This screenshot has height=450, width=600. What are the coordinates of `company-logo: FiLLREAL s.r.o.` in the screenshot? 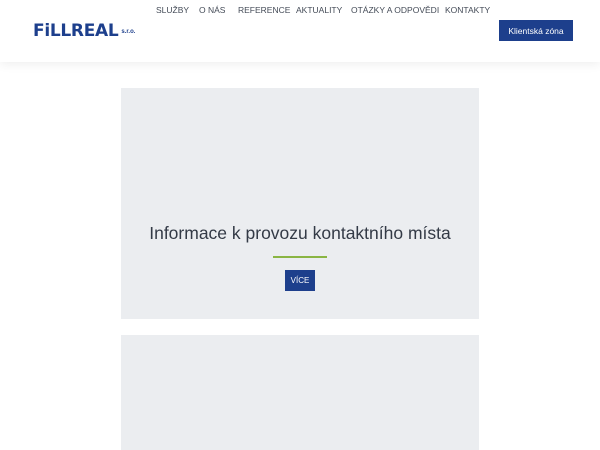 It's located at (84, 31).